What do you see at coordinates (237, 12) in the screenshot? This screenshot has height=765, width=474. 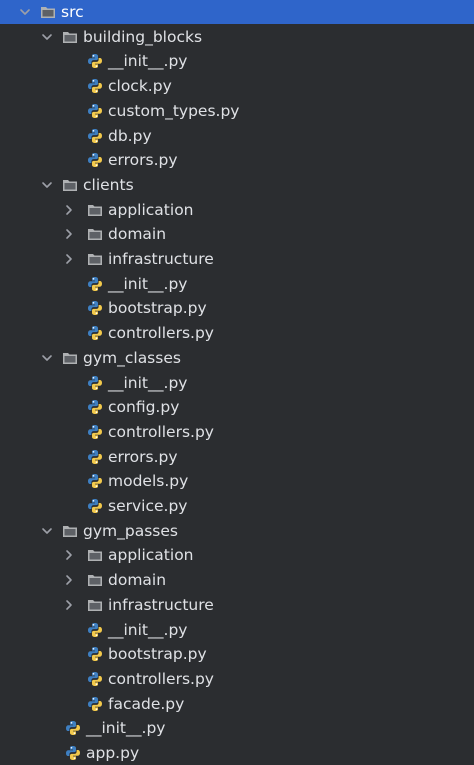 I see `folder-row-src: src` at bounding box center [237, 12].